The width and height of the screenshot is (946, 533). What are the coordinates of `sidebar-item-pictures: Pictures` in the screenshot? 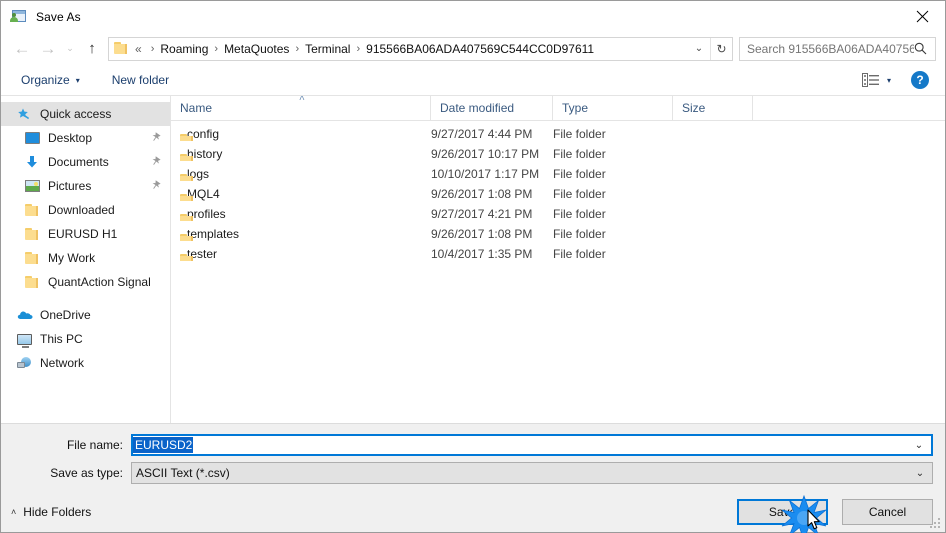 It's located at (85, 186).